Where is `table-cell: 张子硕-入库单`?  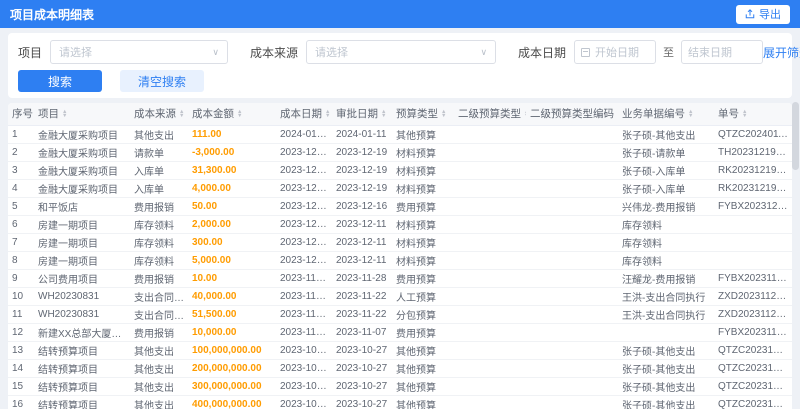
table-cell: 张子硕-入库单 is located at coordinates (666, 188).